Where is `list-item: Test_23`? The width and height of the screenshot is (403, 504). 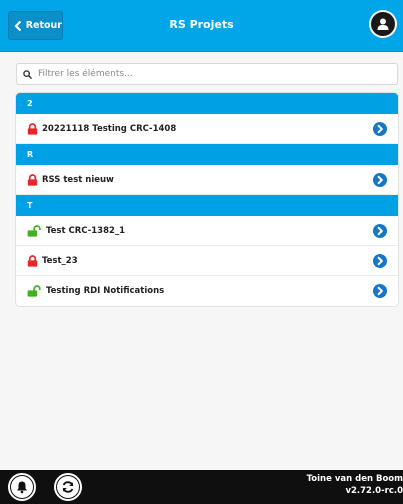
list-item: Test_23 is located at coordinates (207, 261).